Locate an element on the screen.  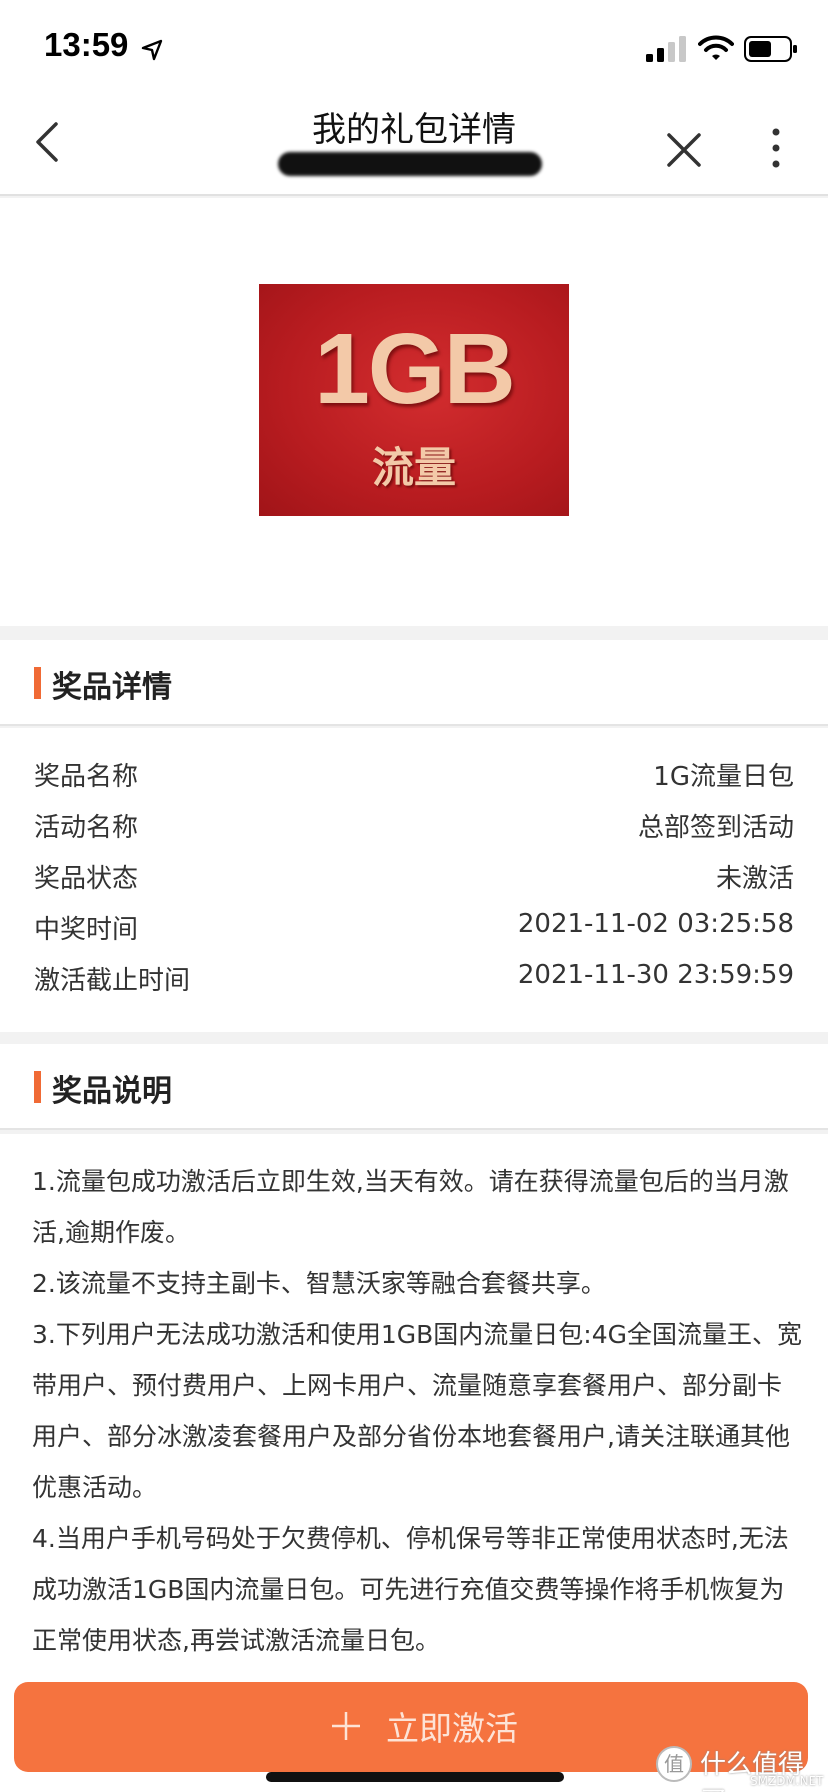
gift-image-label-text: 流量 is located at coordinates (413, 467).